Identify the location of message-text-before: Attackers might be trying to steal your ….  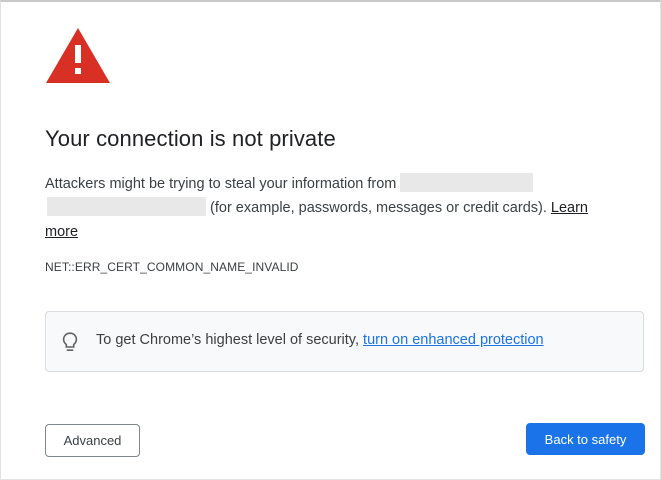
(221, 184).